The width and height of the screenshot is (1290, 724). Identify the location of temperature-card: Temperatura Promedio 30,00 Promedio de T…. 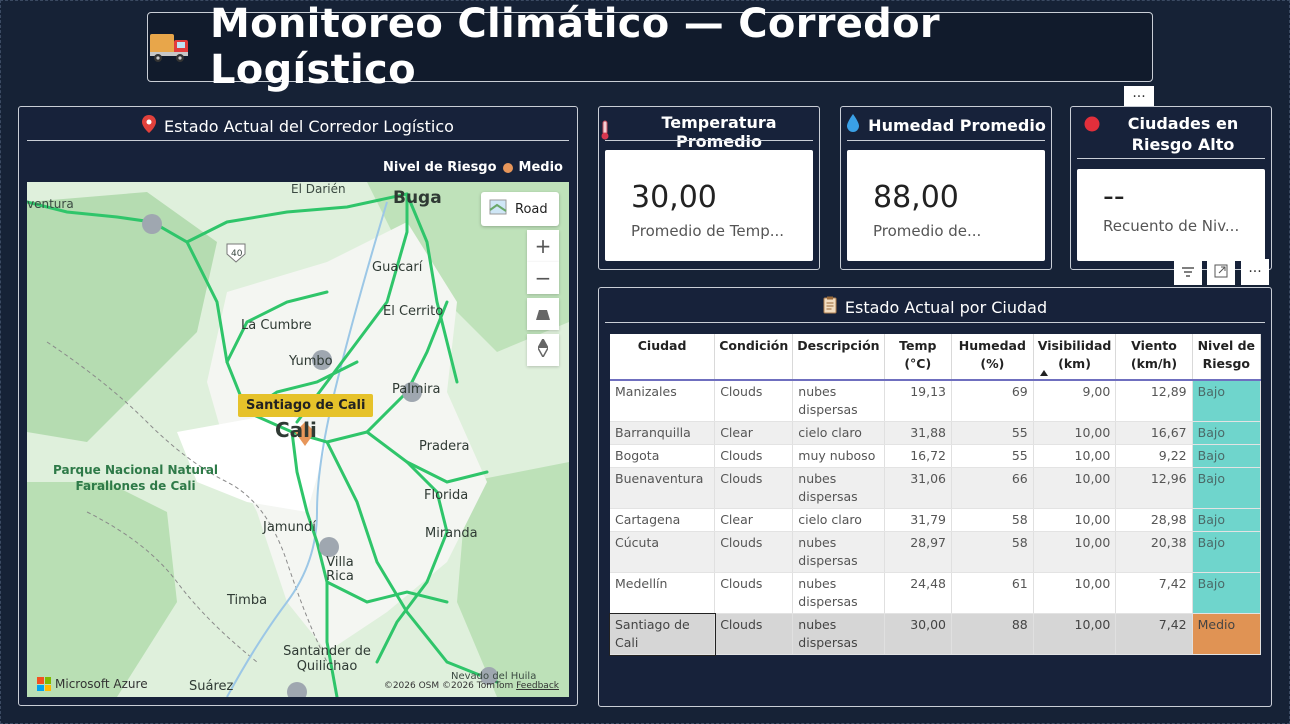
(709, 188).